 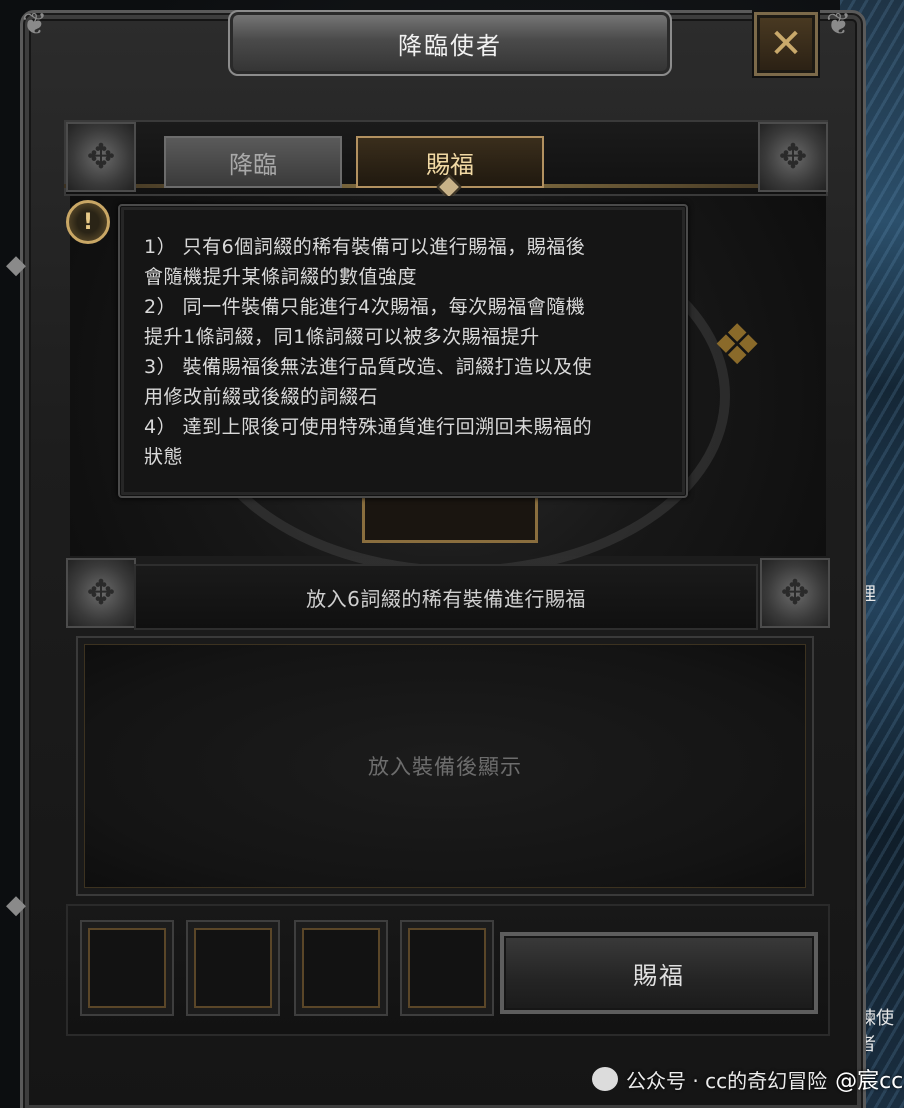 What do you see at coordinates (450, 45) in the screenshot?
I see `window-title: 降臨使者` at bounding box center [450, 45].